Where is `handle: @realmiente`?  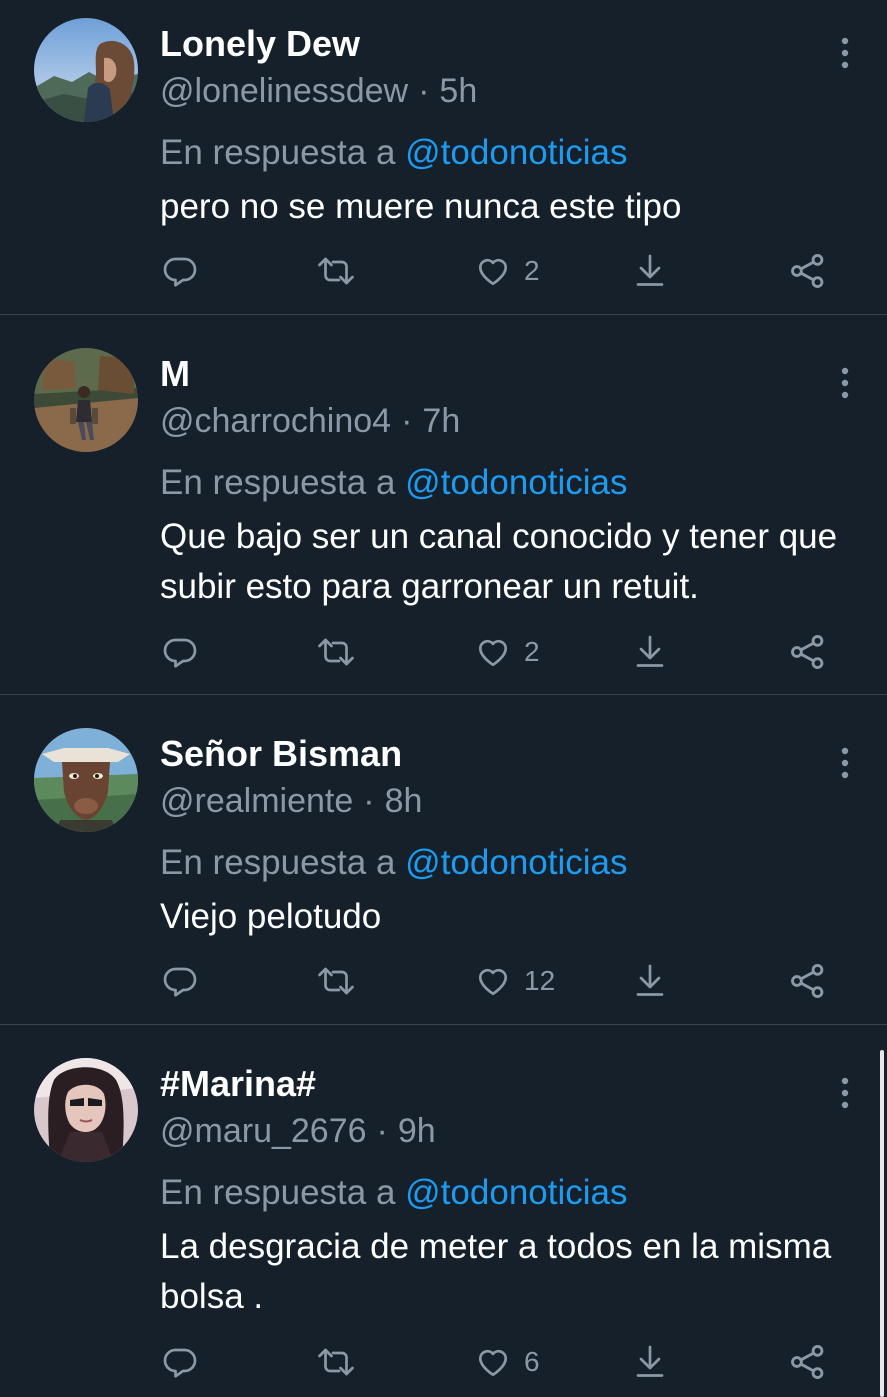 handle: @realmiente is located at coordinates (256, 801).